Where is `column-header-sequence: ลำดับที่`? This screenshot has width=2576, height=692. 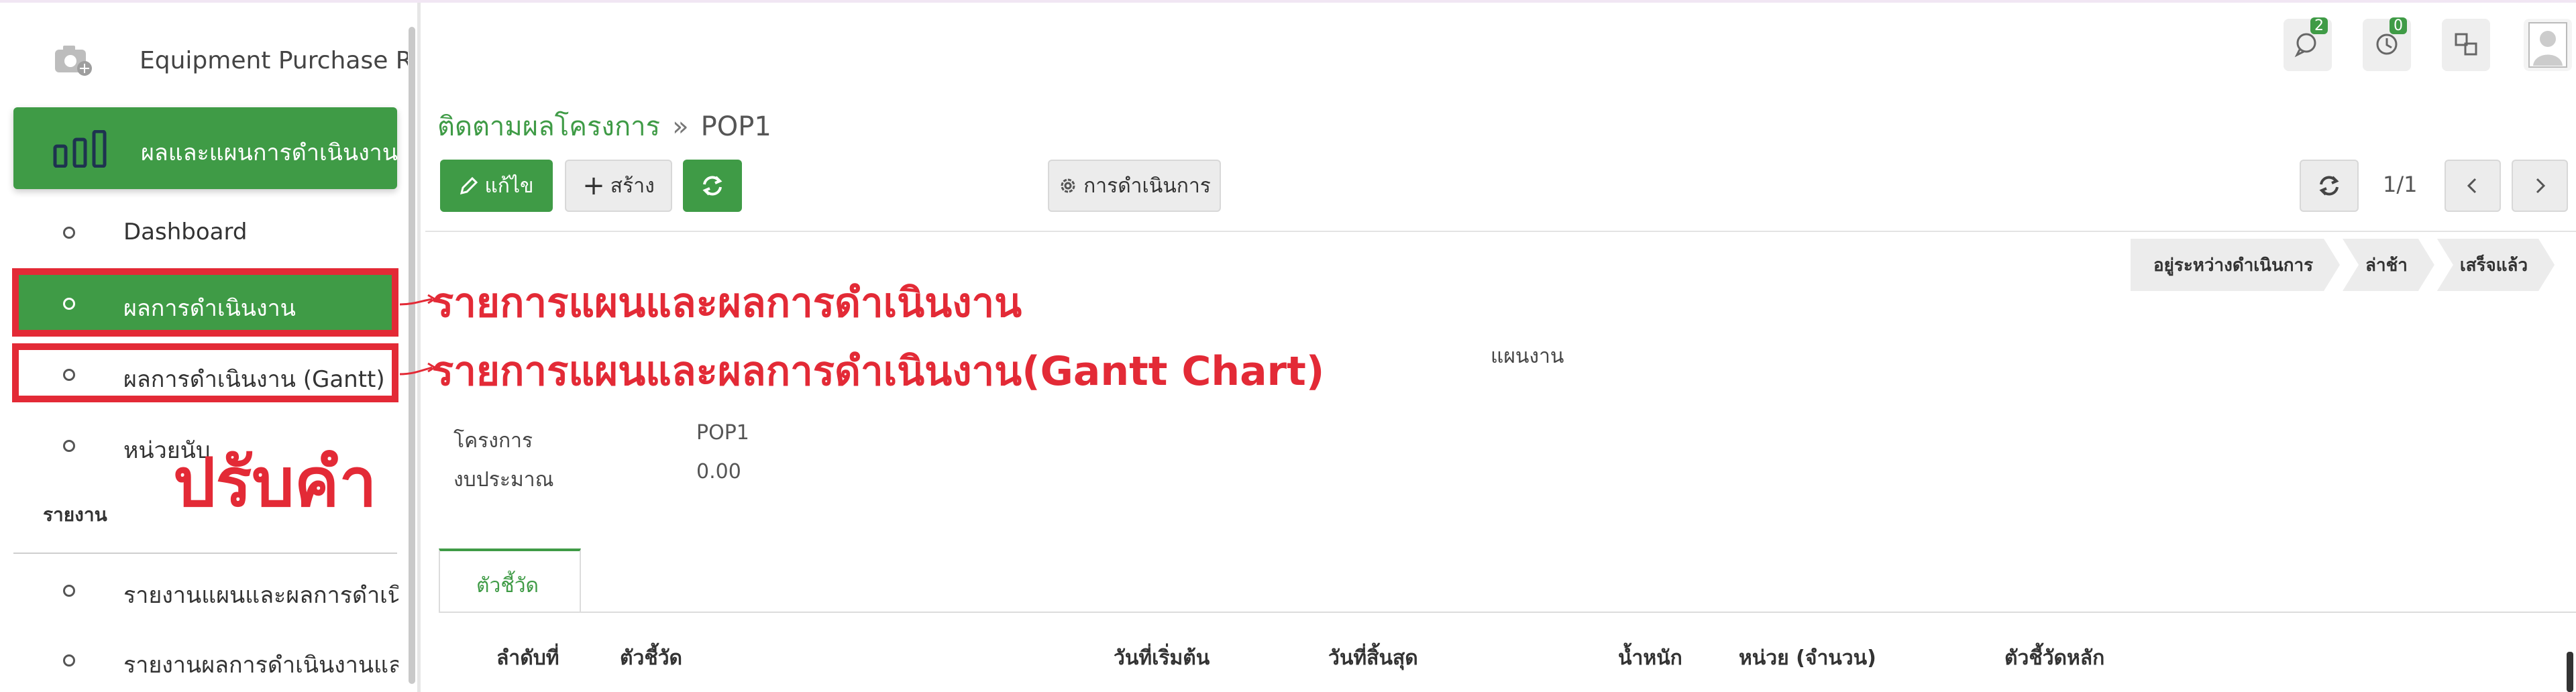 column-header-sequence: ลำดับที่ is located at coordinates (527, 658).